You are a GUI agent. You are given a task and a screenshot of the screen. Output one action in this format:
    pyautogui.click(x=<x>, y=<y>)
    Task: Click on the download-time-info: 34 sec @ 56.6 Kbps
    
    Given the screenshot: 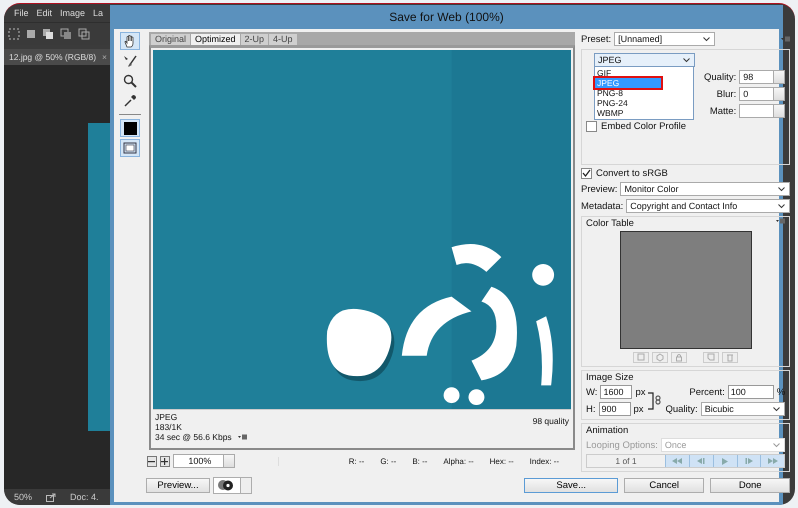 What is the action you would take?
    pyautogui.click(x=193, y=437)
    